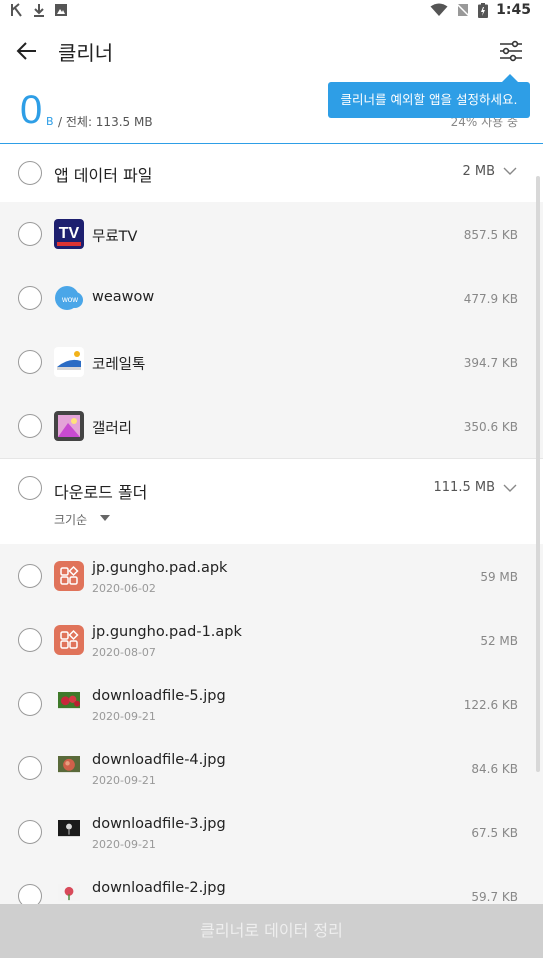 This screenshot has width=543, height=958. I want to click on list-item: TV 무료TV 857.5 KB, so click(271, 234).